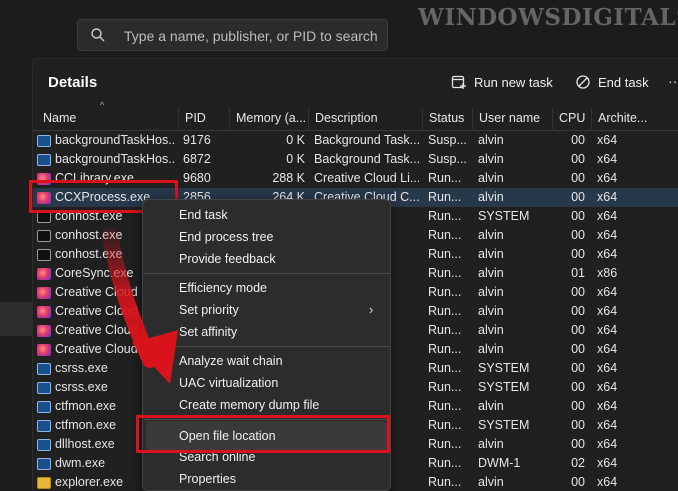  Describe the element at coordinates (203, 119) in the screenshot. I see `column-pid: PID` at that location.